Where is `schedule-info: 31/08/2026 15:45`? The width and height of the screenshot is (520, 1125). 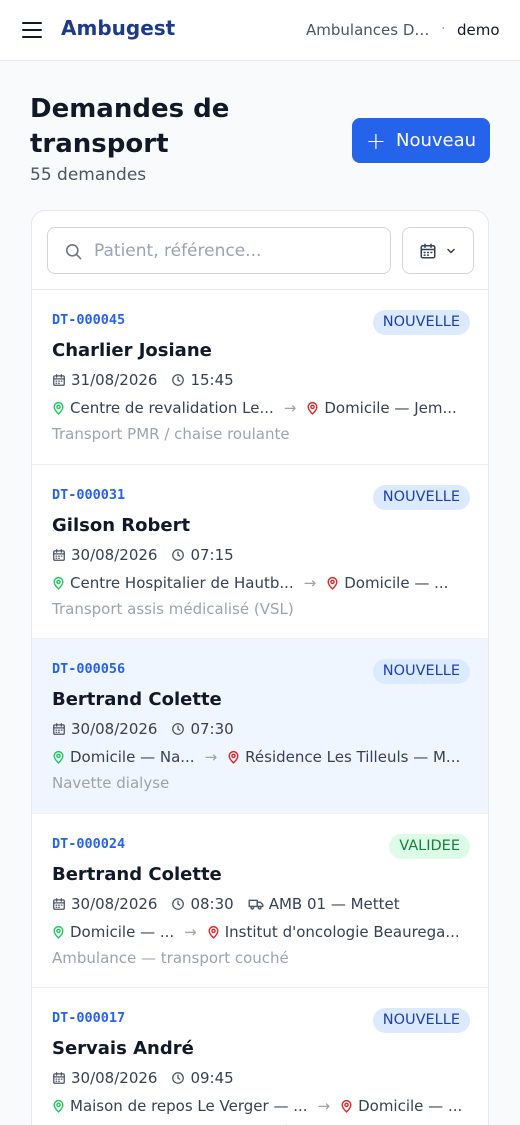 schedule-info: 31/08/2026 15:45 is located at coordinates (150, 380).